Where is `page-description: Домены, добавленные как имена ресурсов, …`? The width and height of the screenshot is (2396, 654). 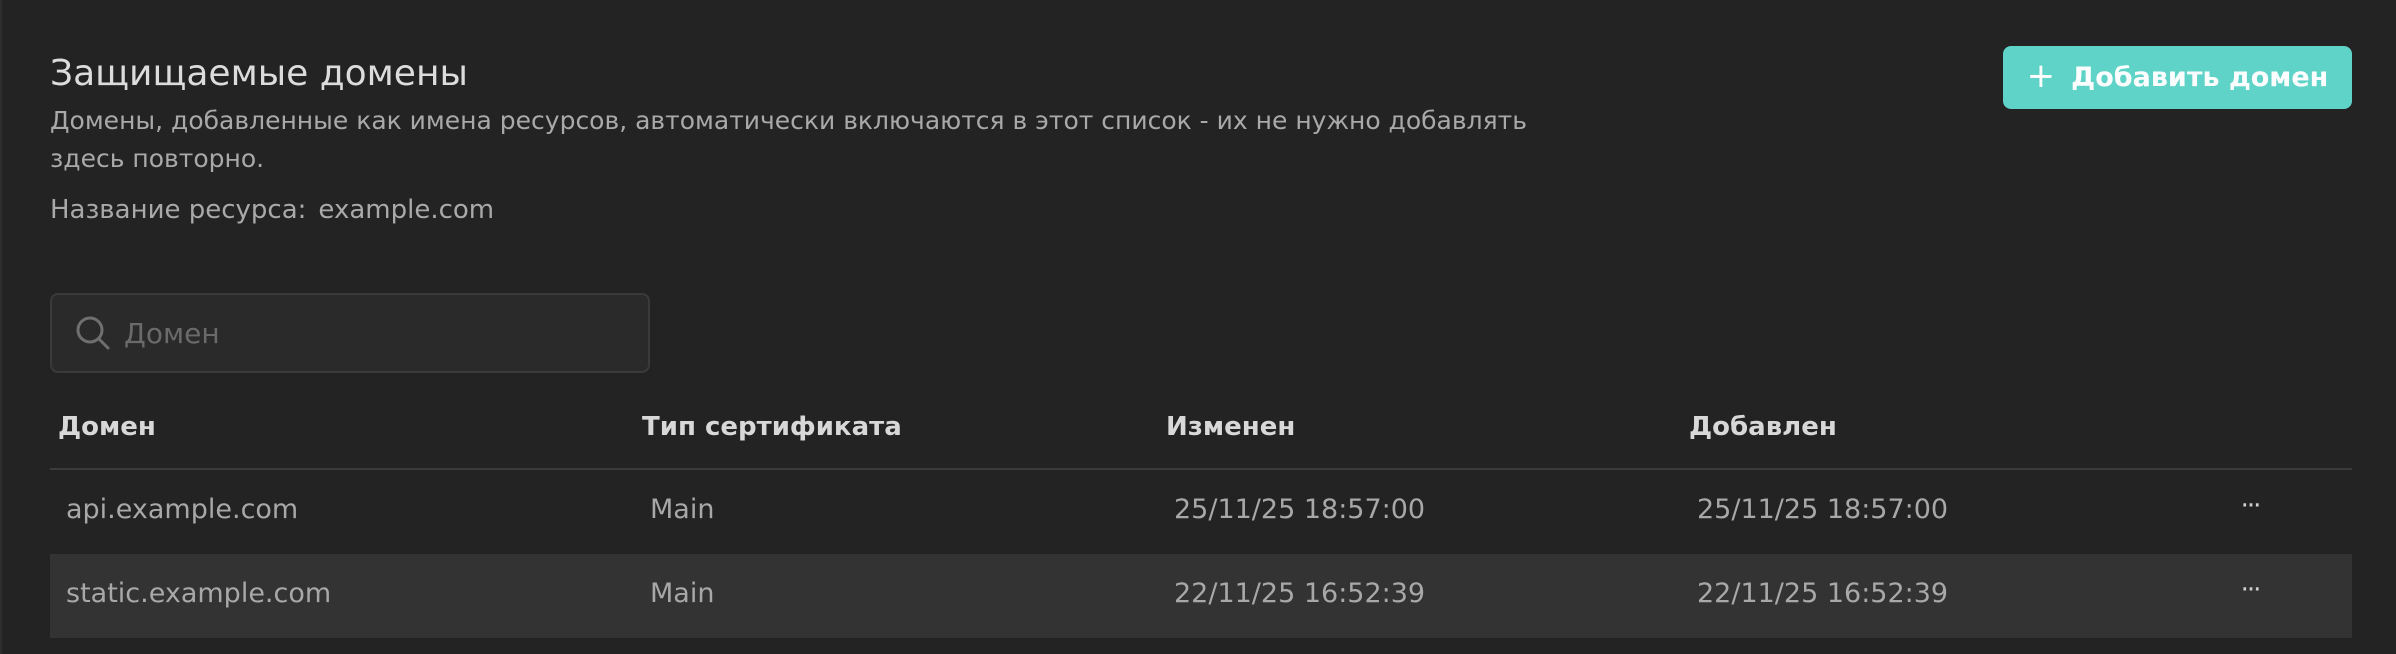
page-description: Домены, добавленные как имена ресурсов, … is located at coordinates (788, 139).